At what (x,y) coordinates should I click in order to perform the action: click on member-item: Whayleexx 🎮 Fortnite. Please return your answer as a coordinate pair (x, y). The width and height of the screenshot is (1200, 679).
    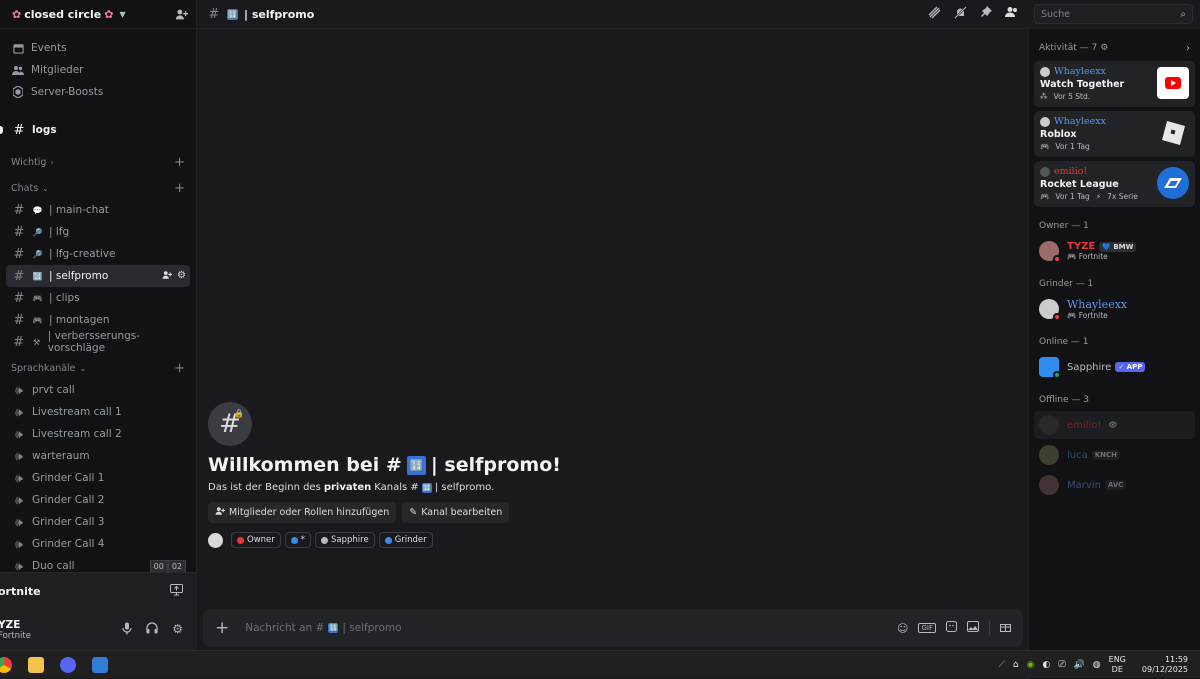
    Looking at the image, I should click on (1114, 309).